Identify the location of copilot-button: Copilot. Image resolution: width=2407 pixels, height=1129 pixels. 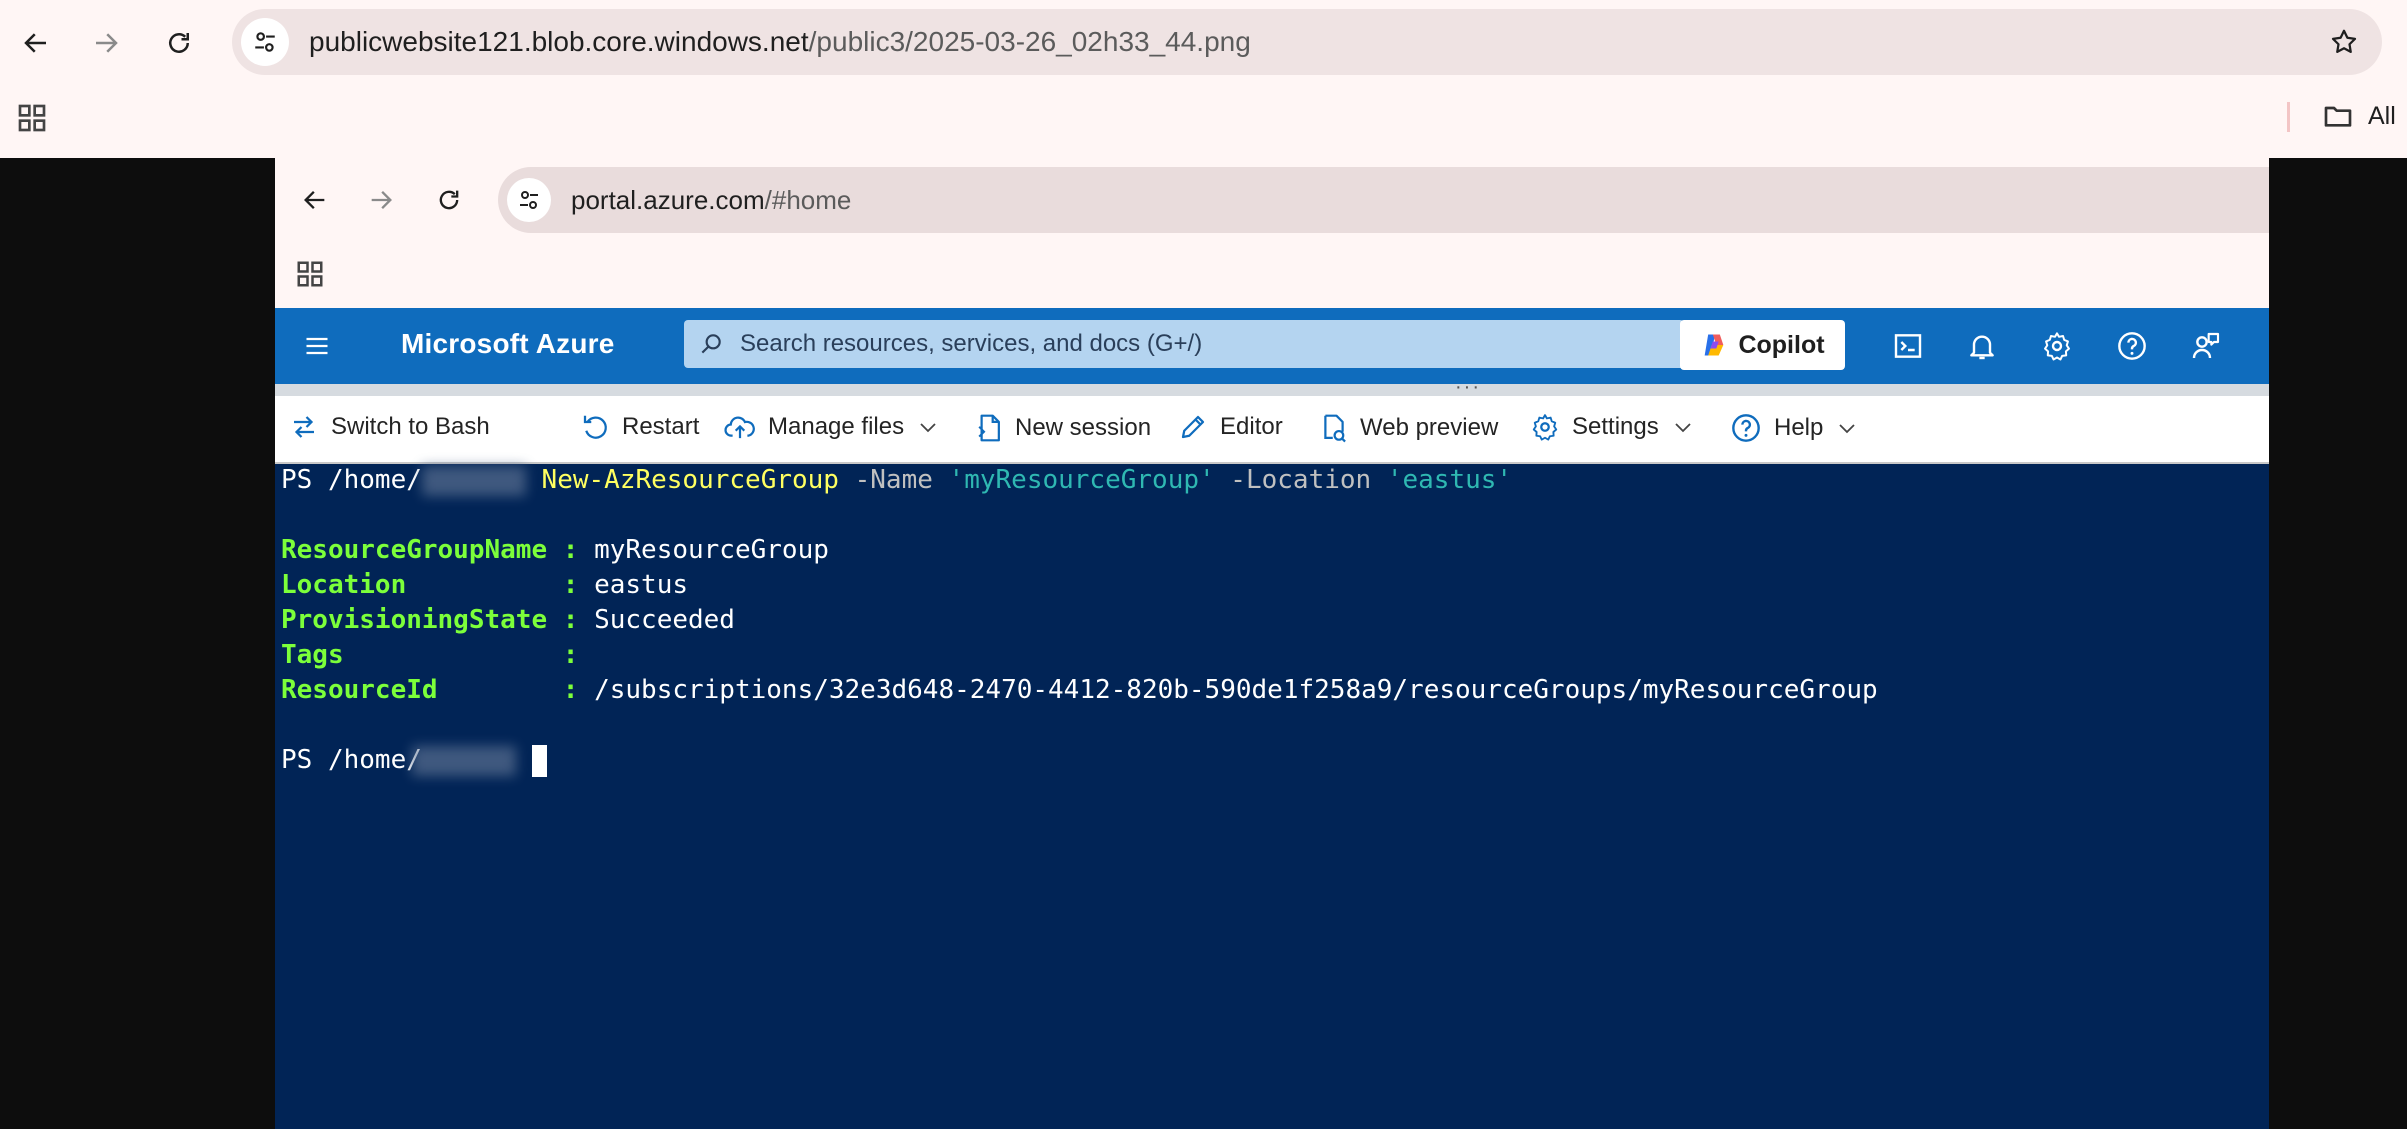
(1762, 345).